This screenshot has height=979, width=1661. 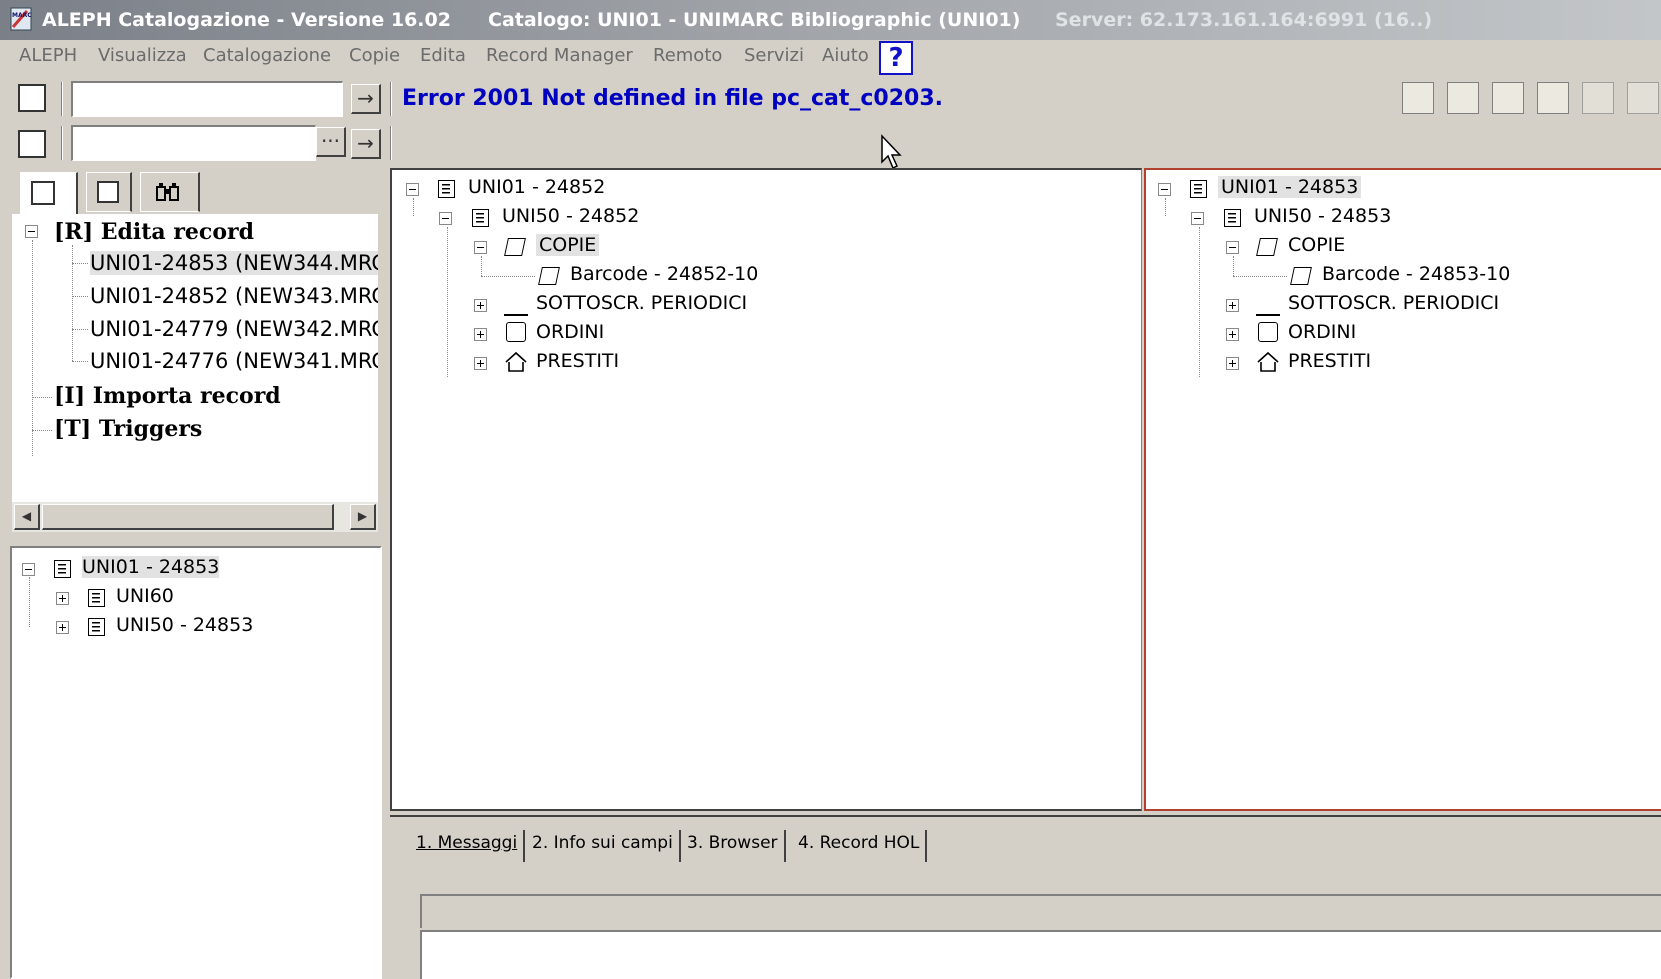 What do you see at coordinates (845, 55) in the screenshot?
I see `menu-aiuto: Aiuto` at bounding box center [845, 55].